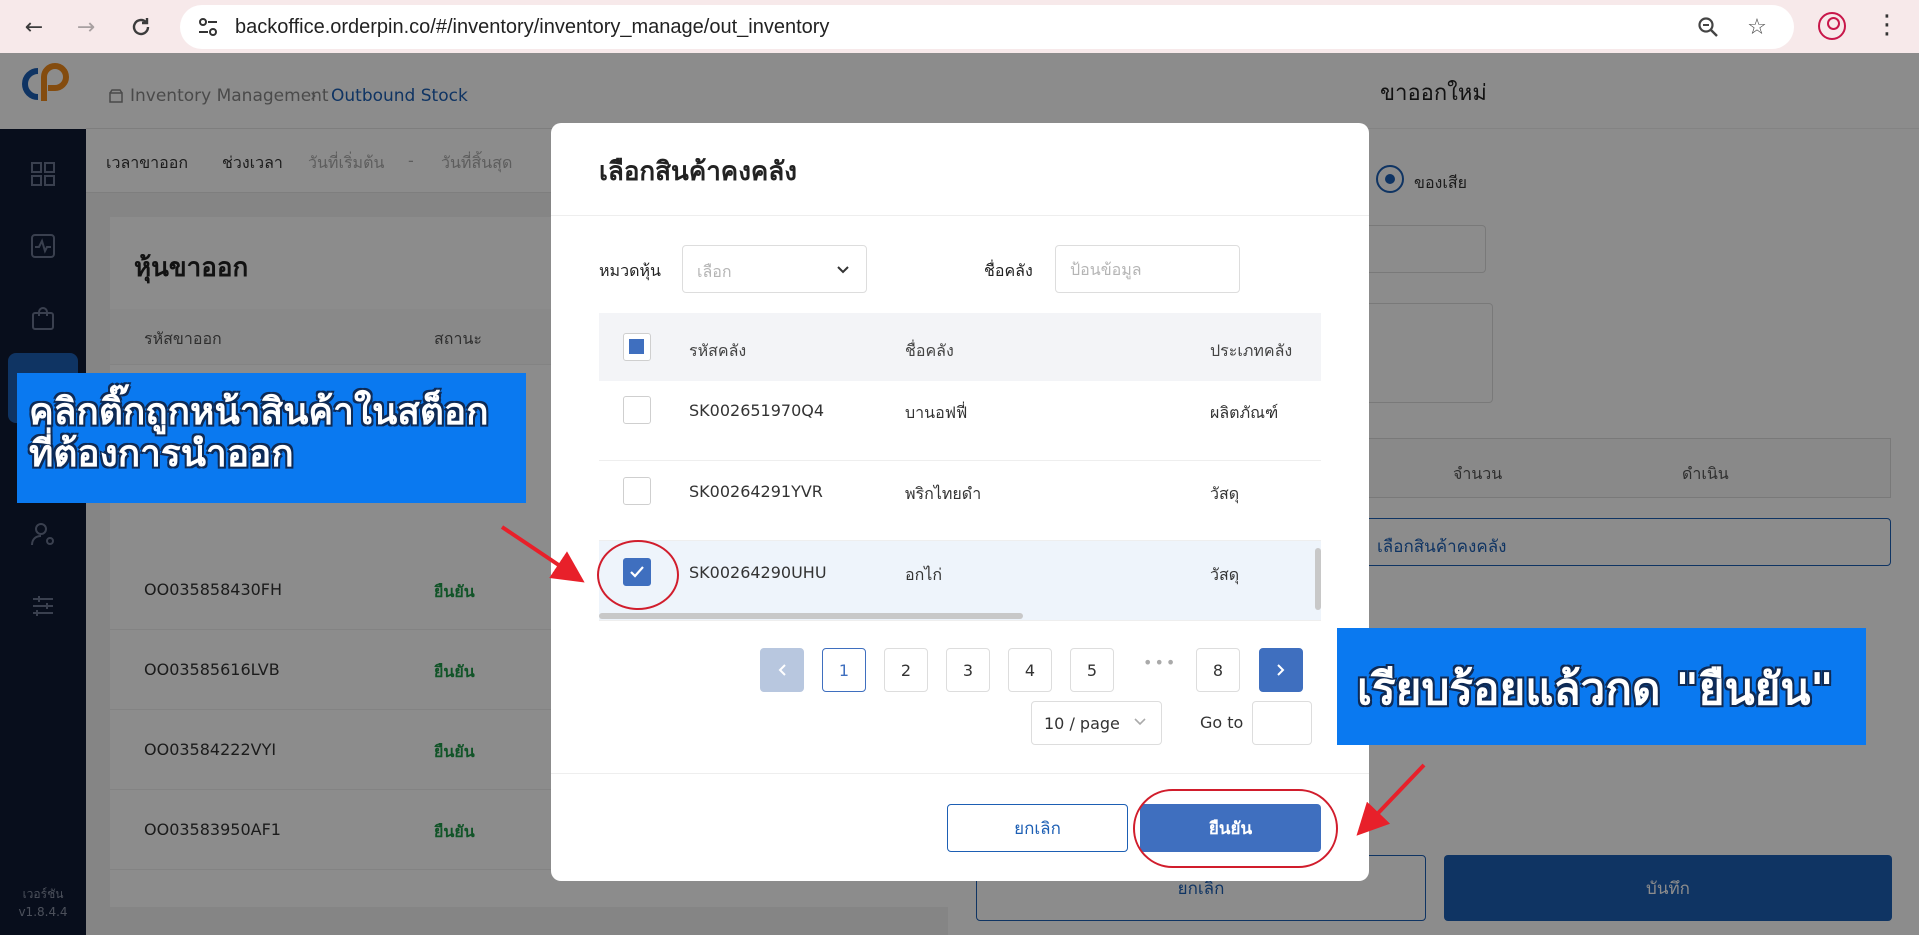 The width and height of the screenshot is (1919, 935). What do you see at coordinates (1595, 689) in the screenshot?
I see `callout-right-text: เรียบร้อยแล้วกด "ยืนยัน"` at bounding box center [1595, 689].